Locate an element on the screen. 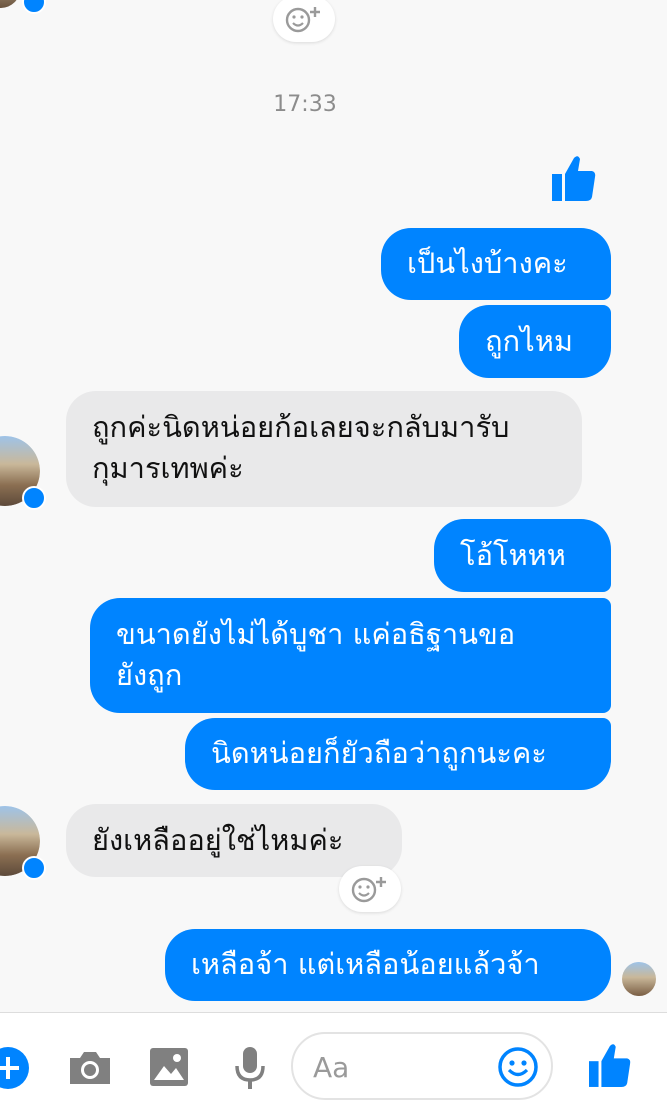 This screenshot has height=1119, width=667. outgoing-message: ถูกไหม is located at coordinates (535, 341).